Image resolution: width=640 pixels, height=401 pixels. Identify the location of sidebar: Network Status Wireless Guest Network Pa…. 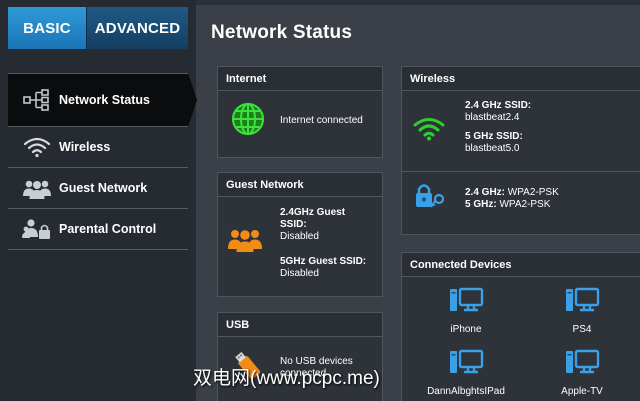
(98, 161).